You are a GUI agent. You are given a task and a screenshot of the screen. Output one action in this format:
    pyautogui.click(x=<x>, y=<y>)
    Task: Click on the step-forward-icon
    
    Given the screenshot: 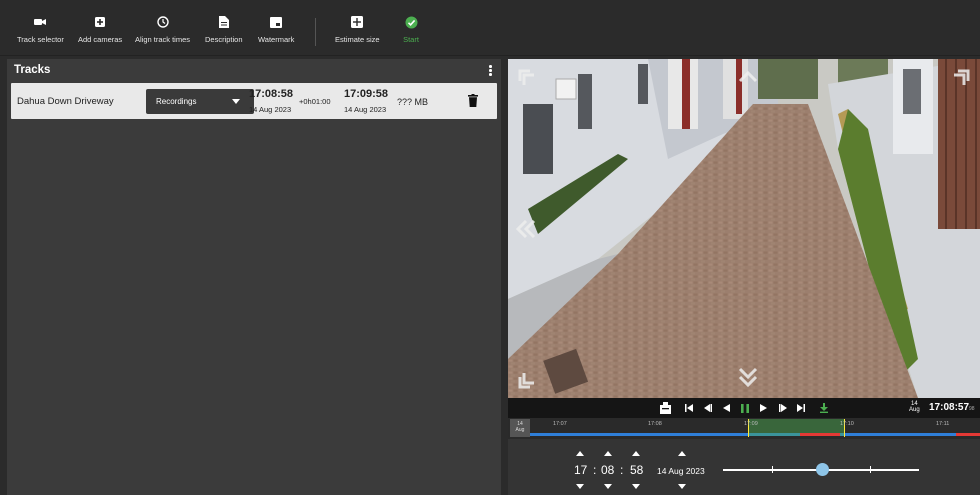 What is the action you would take?
    pyautogui.click(x=783, y=408)
    